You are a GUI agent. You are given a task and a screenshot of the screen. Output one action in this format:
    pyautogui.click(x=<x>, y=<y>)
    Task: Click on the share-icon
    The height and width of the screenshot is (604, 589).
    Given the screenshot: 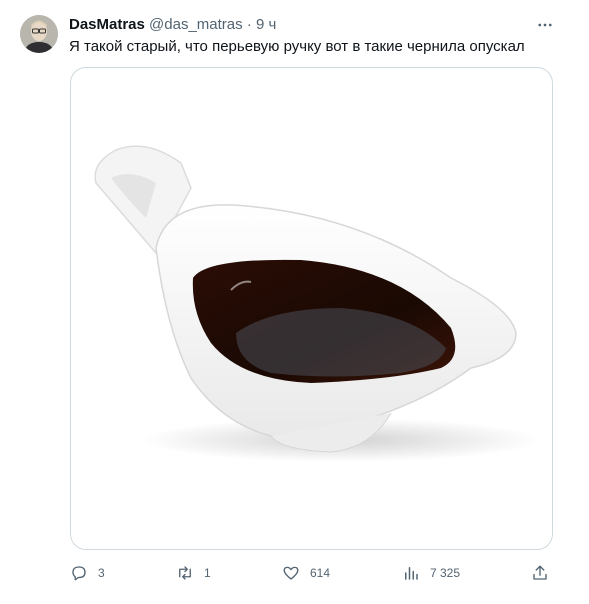 What is the action you would take?
    pyautogui.click(x=540, y=572)
    